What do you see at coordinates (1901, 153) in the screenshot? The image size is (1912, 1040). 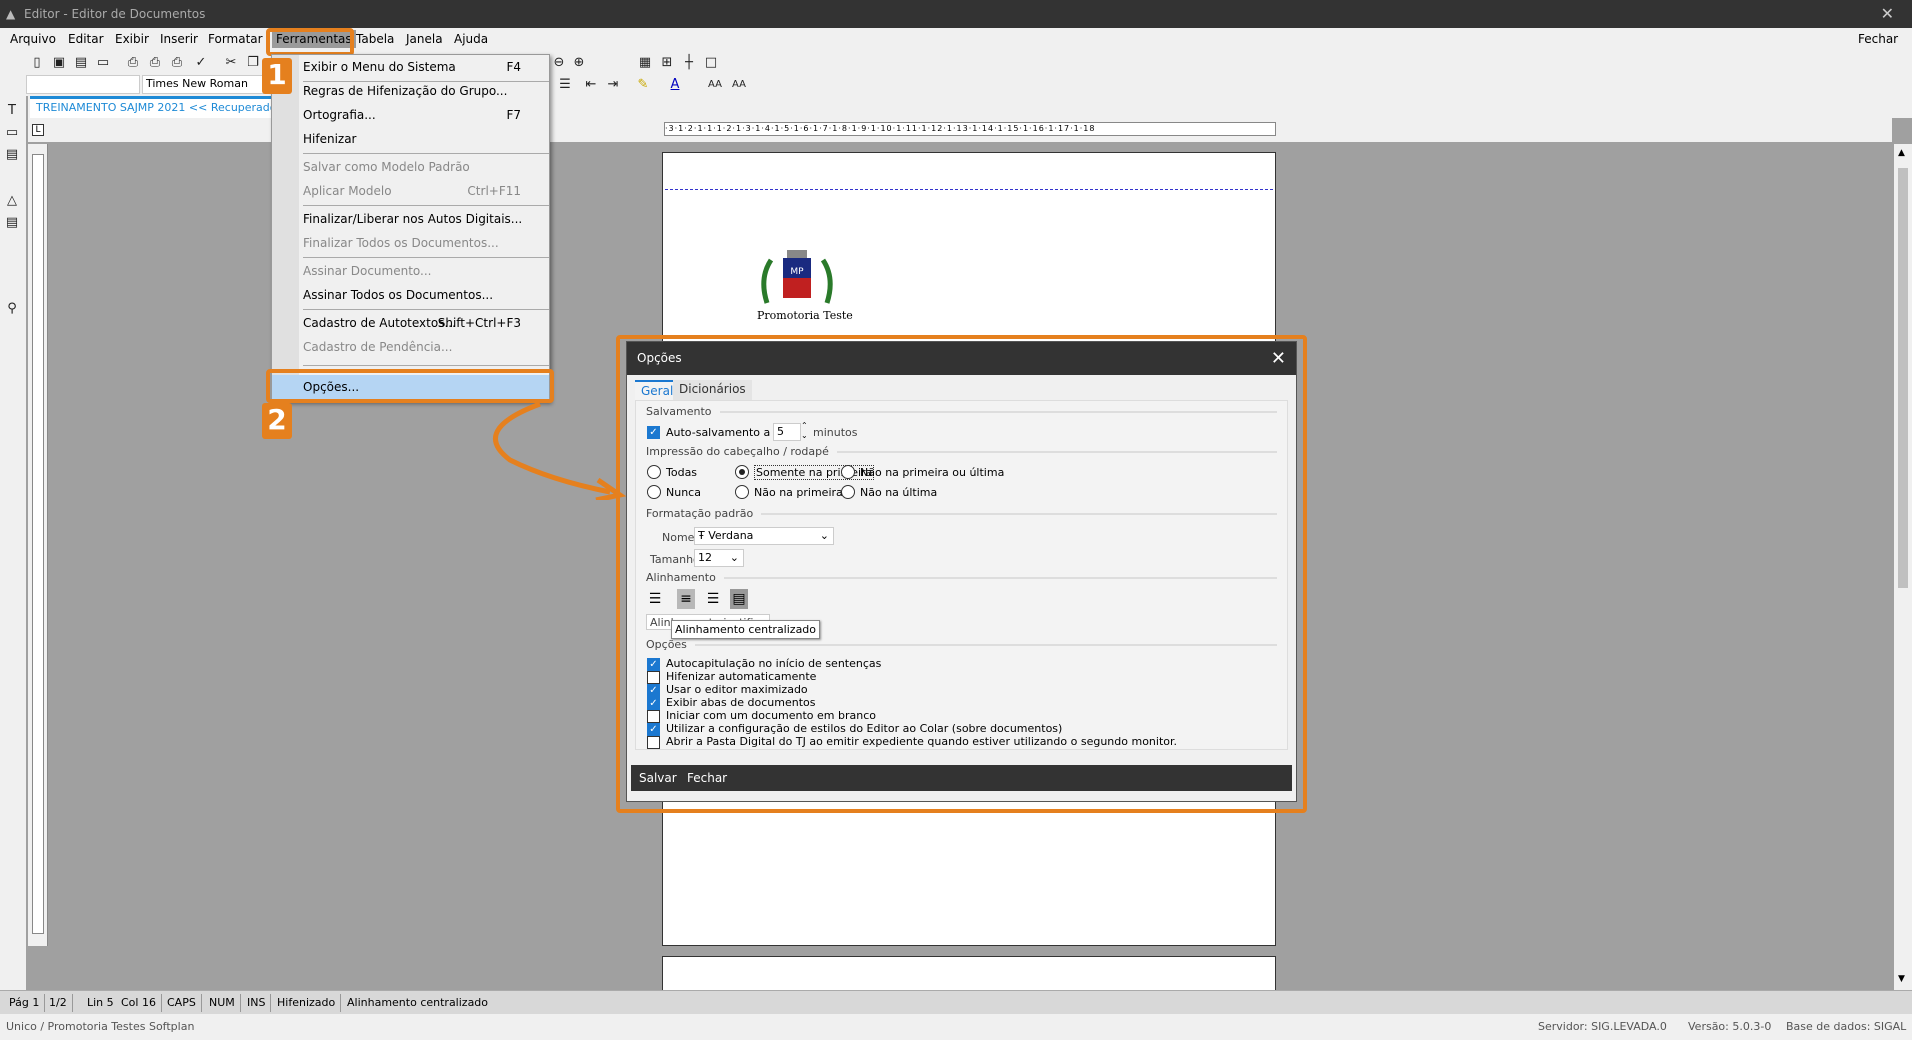 I see `scroll-up-icon: ▲` at bounding box center [1901, 153].